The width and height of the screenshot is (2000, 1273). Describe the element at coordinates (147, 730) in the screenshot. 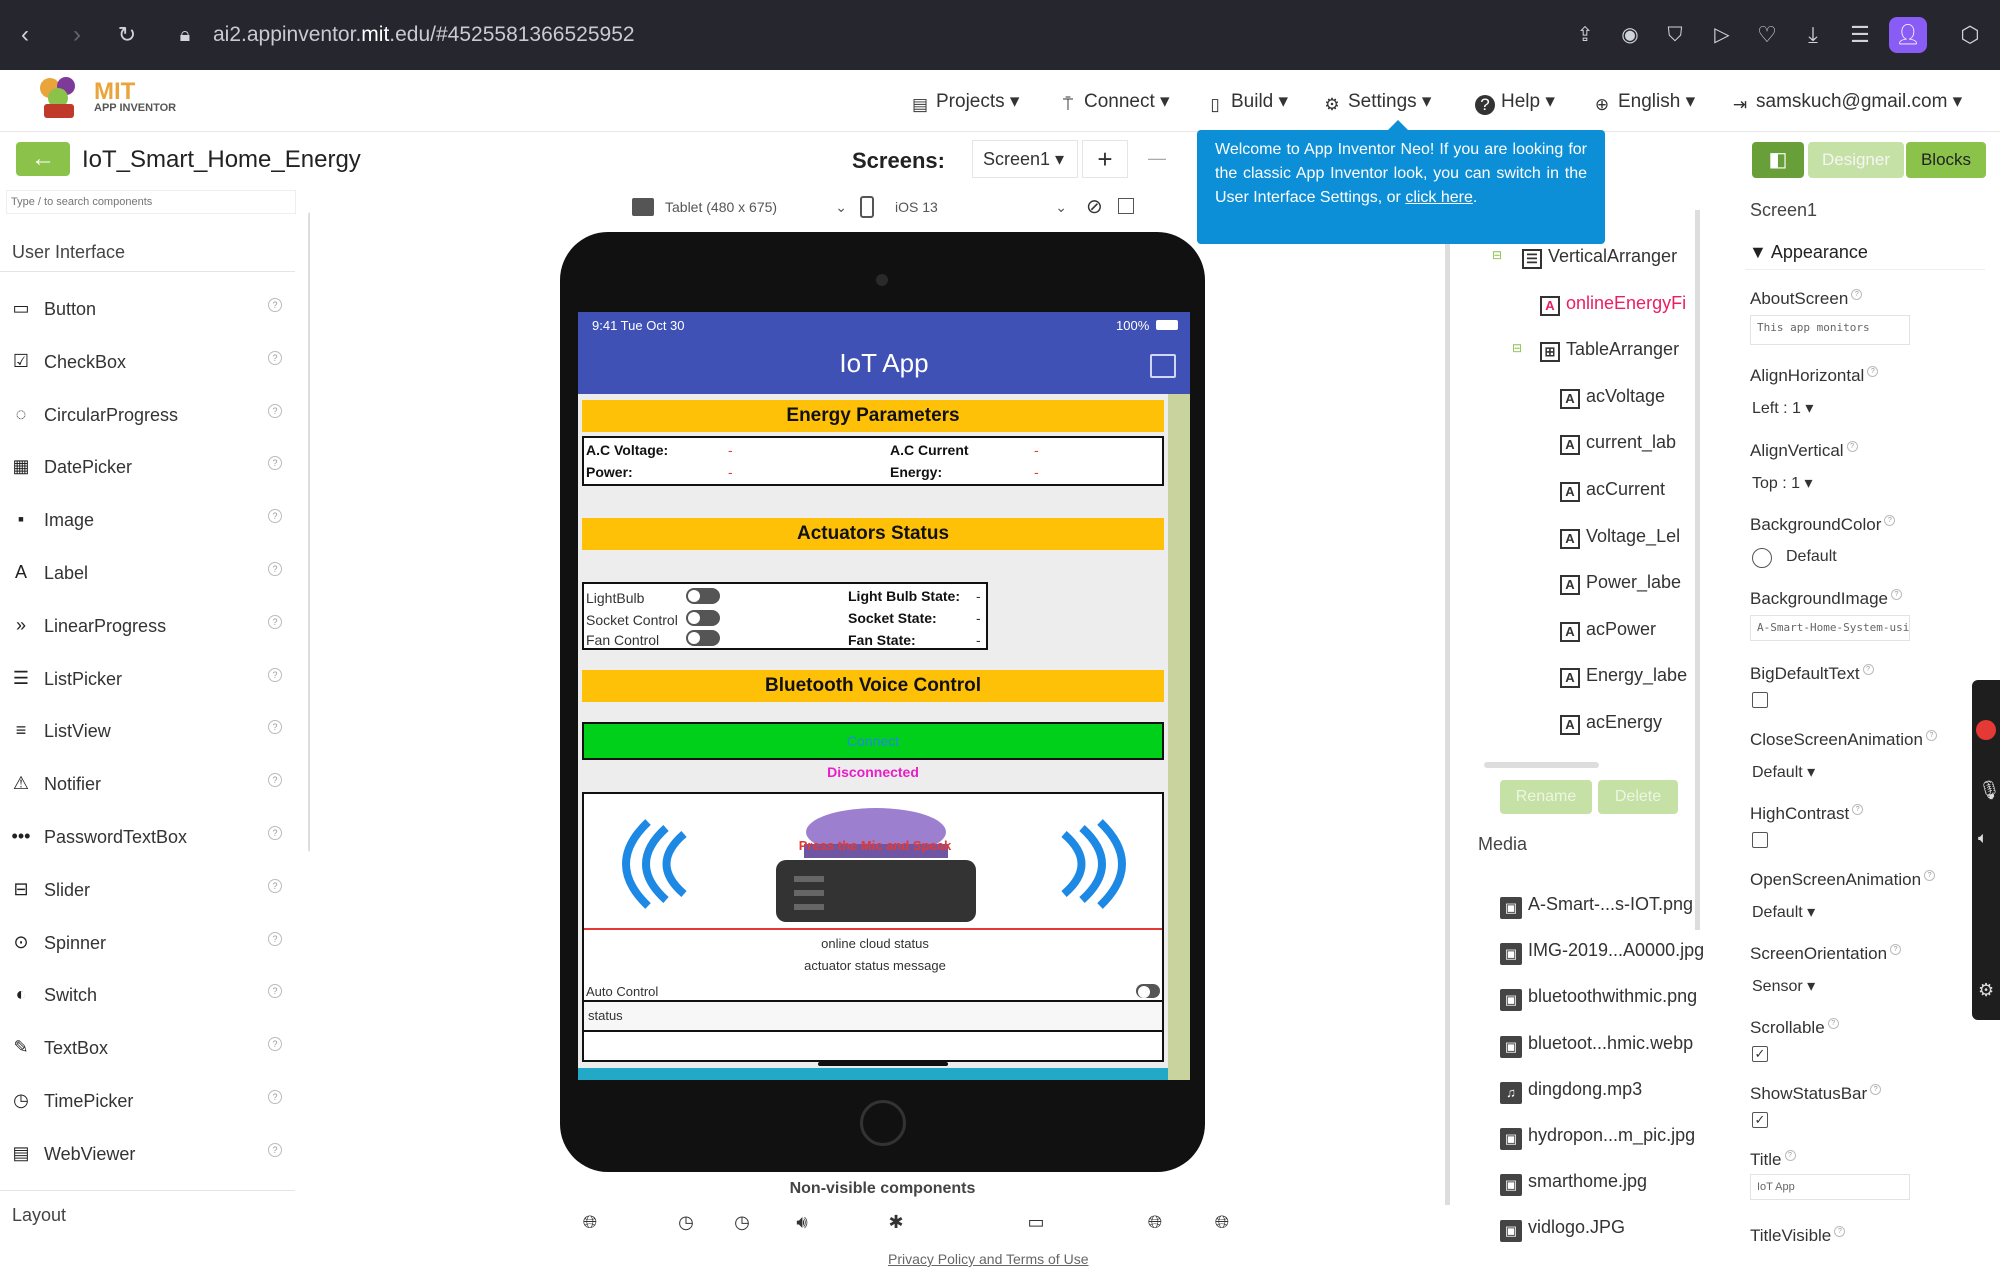

I see `palette-item-listview: ≡ ListView?` at that location.